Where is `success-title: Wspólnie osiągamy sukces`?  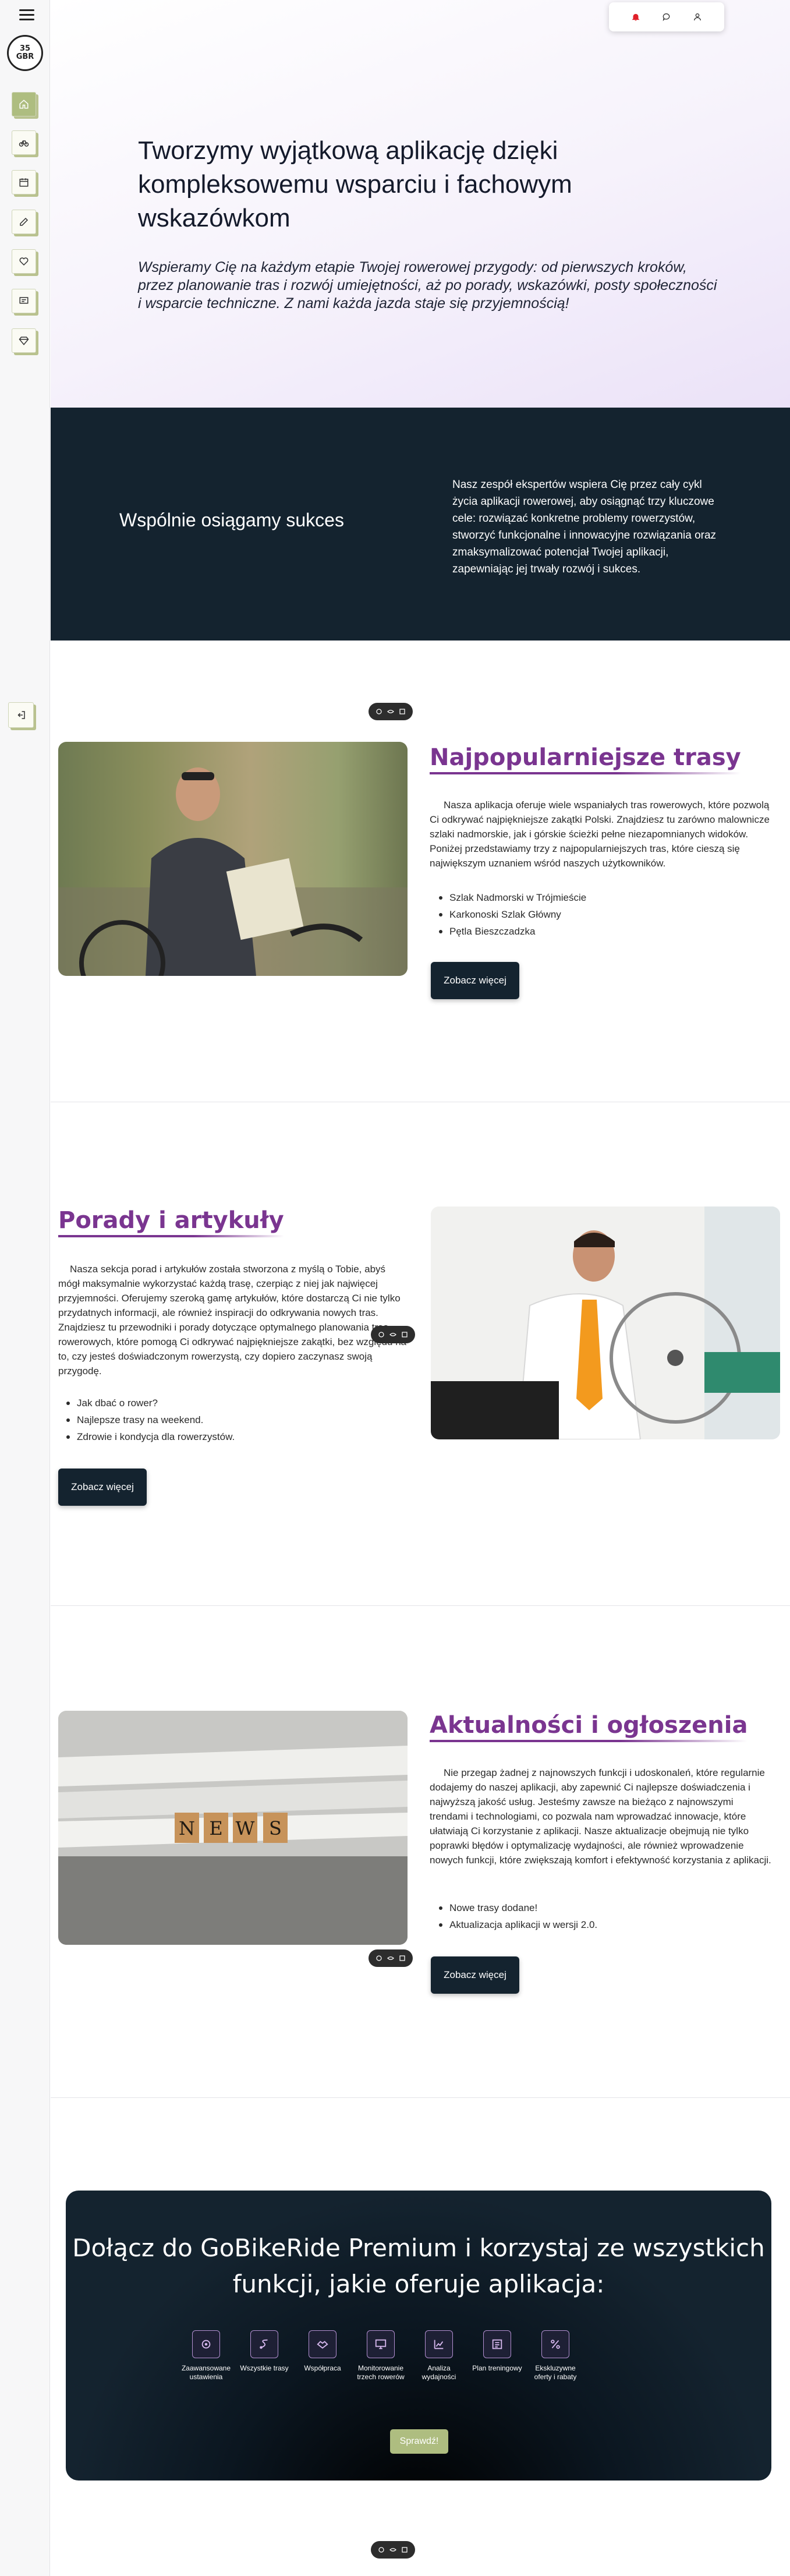
success-title: Wspólnie osiągamy sukces is located at coordinates (232, 519).